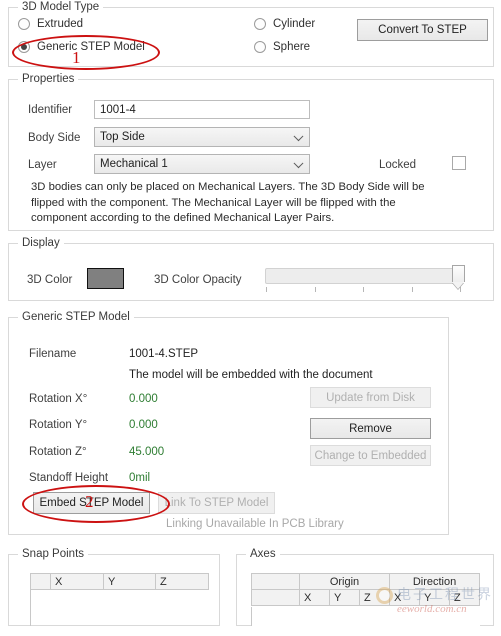  What do you see at coordinates (76, 317) in the screenshot?
I see `group-title-generic-step-model: Generic STEP Model` at bounding box center [76, 317].